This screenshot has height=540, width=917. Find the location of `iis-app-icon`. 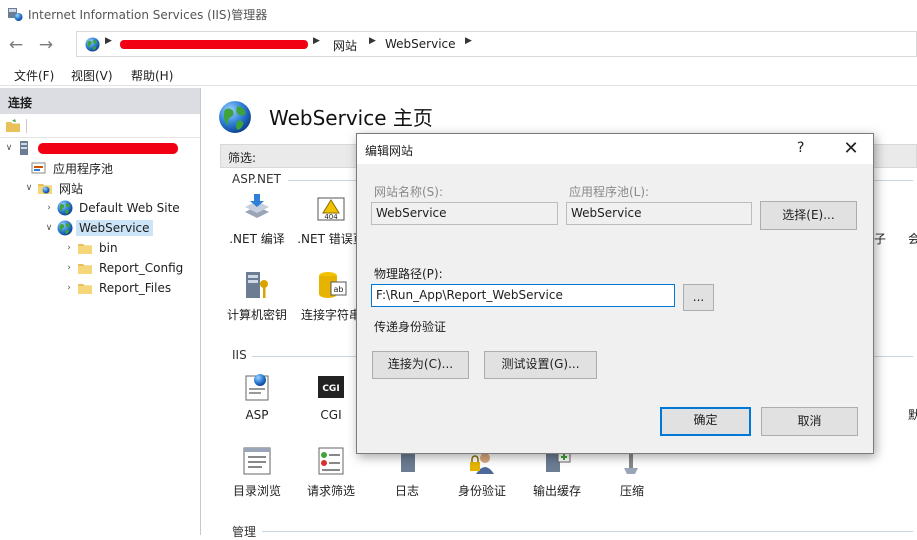

iis-app-icon is located at coordinates (15, 14).